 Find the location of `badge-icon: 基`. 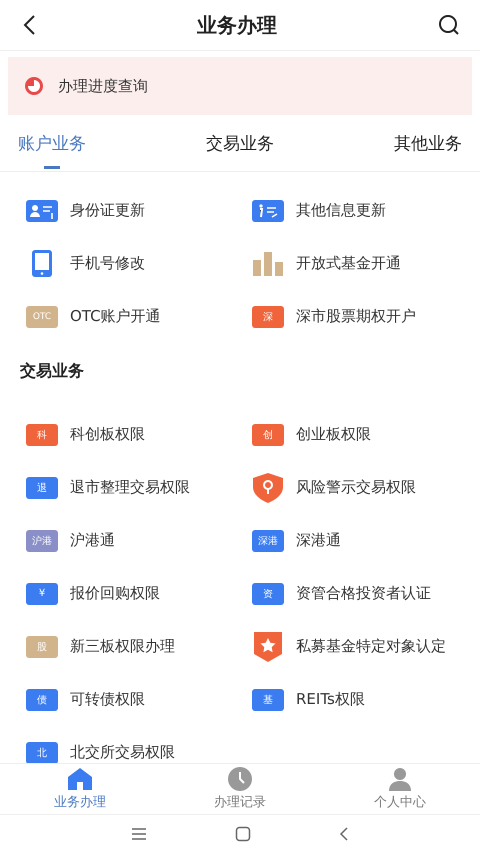

badge-icon: 基 is located at coordinates (268, 699).